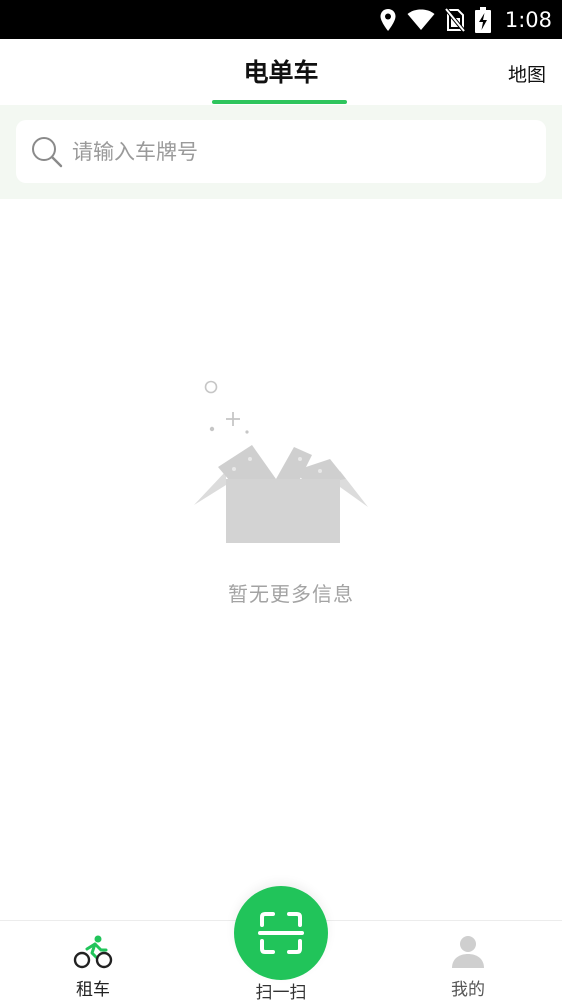 The width and height of the screenshot is (562, 1000). Describe the element at coordinates (465, 19) in the screenshot. I see `status-icons: 1:08` at that location.